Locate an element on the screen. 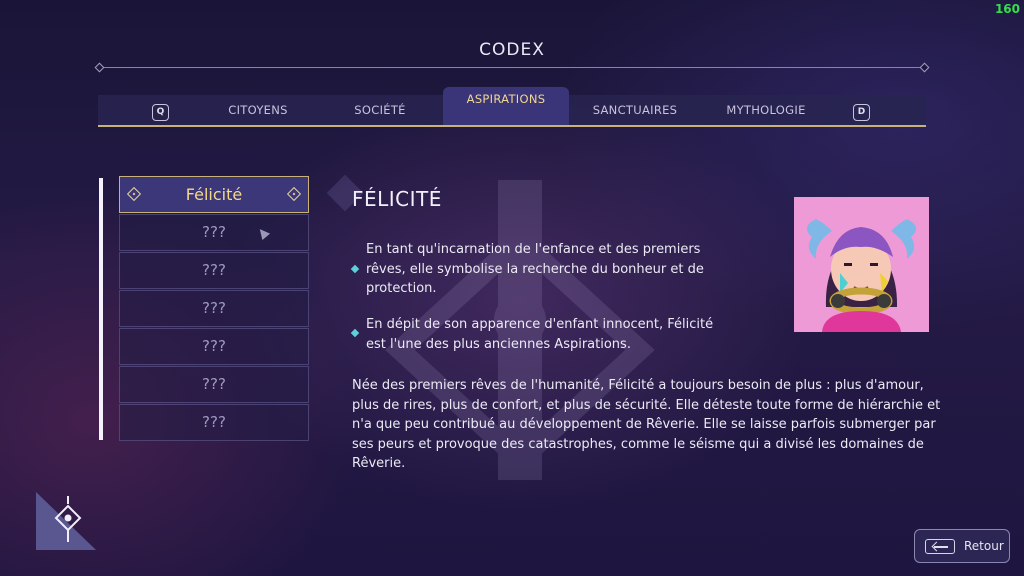  back-arrow-key-icon is located at coordinates (940, 546).